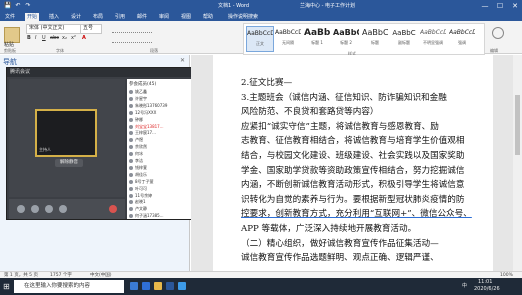 This screenshot has width=522, height=295. I want to click on tab-review: 审阅, so click(164, 17).